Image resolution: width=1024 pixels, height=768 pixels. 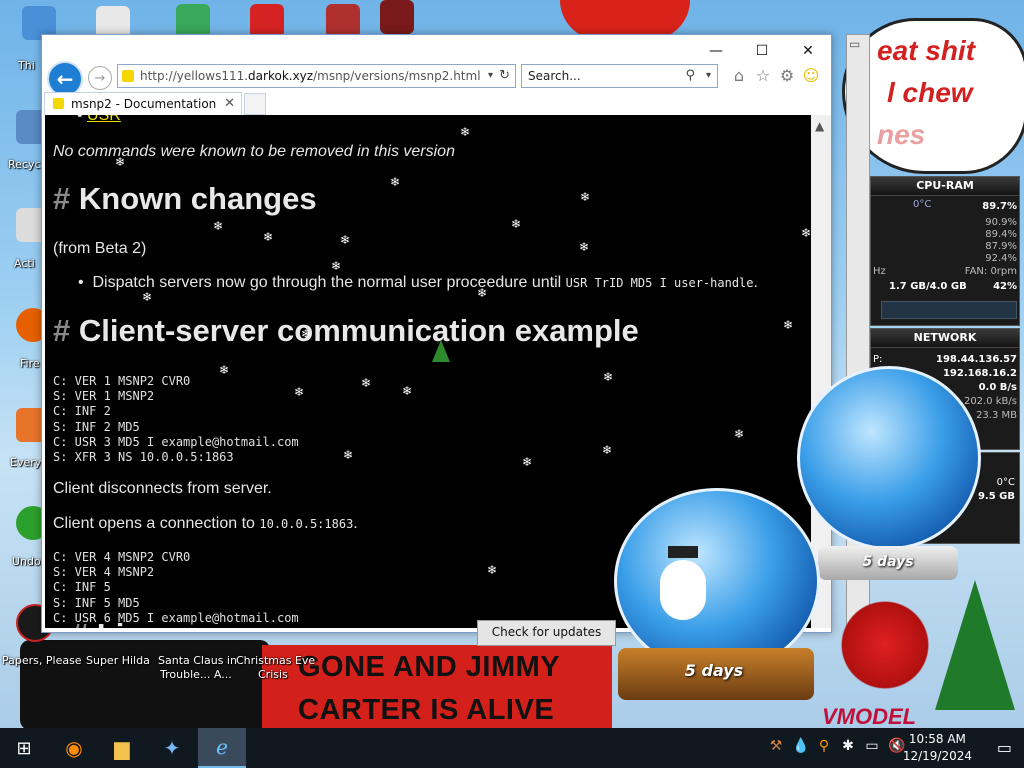 What do you see at coordinates (872, 748) in the screenshot?
I see `tray-network-icon: ▭` at bounding box center [872, 748].